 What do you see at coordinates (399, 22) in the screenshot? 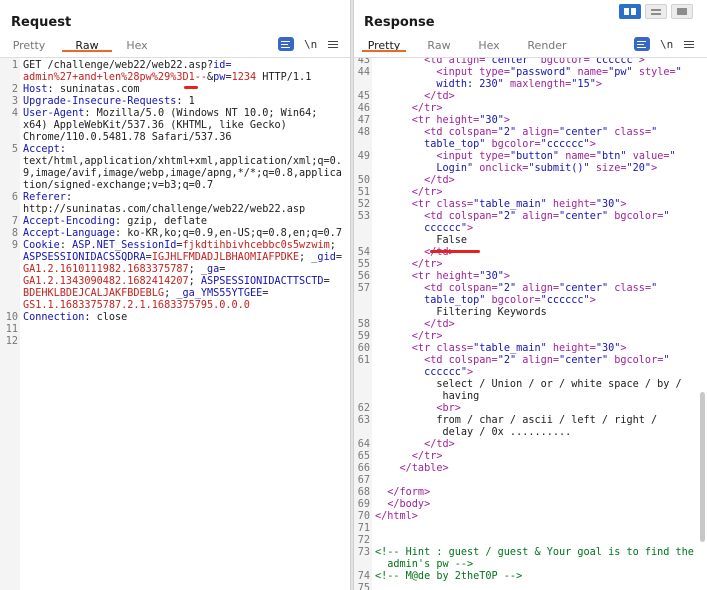
I see `response-title: Response` at bounding box center [399, 22].